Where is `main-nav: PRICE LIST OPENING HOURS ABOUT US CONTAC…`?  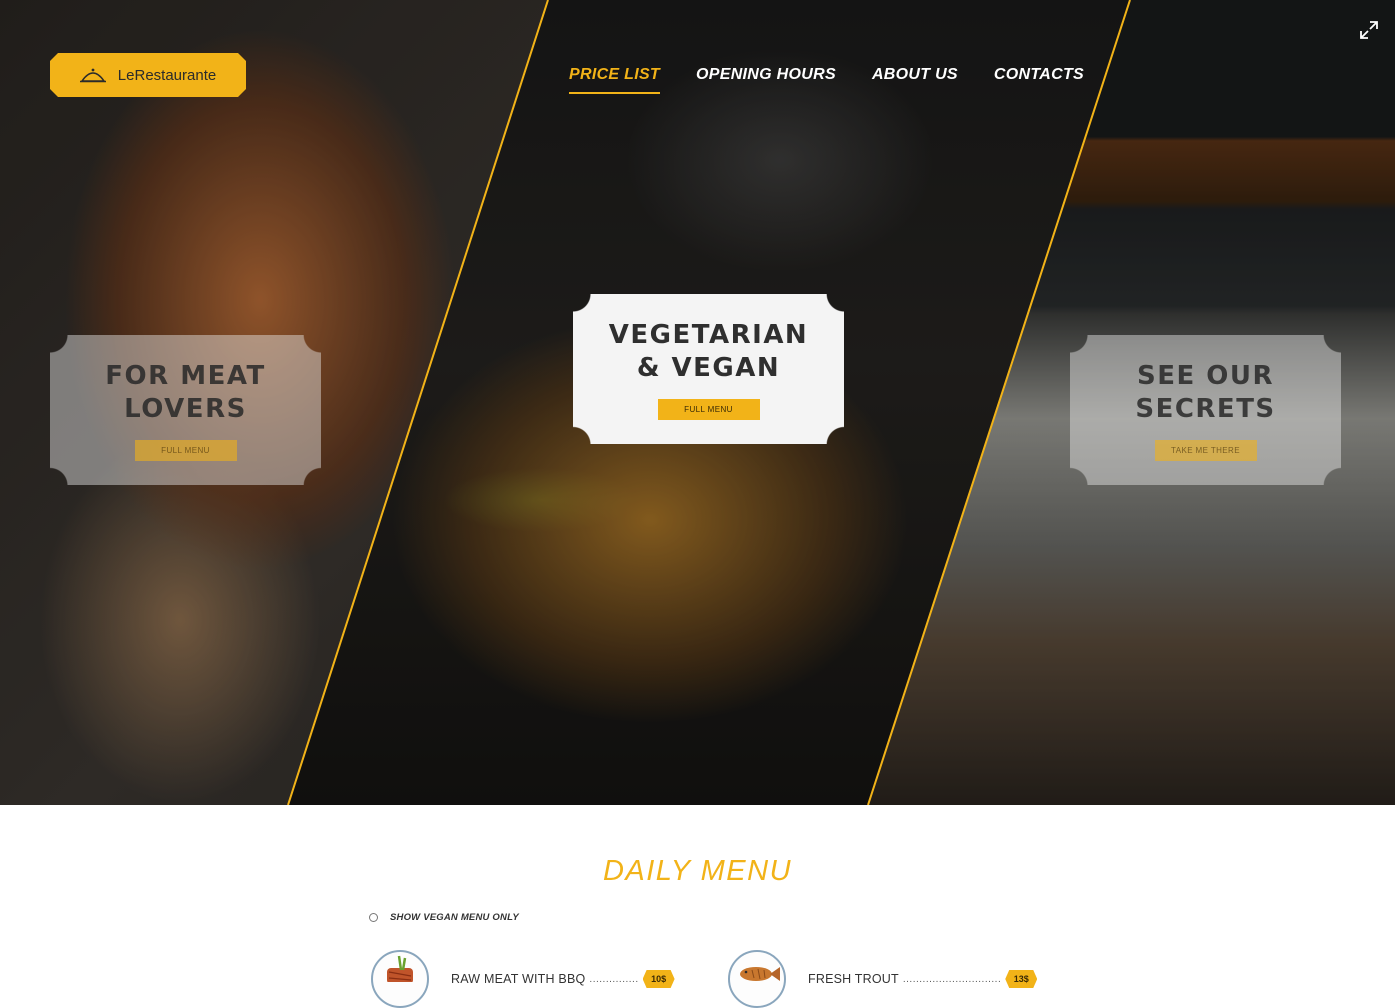
main-nav: PRICE LIST OPENING HOURS ABOUT US CONTAC… is located at coordinates (826, 80).